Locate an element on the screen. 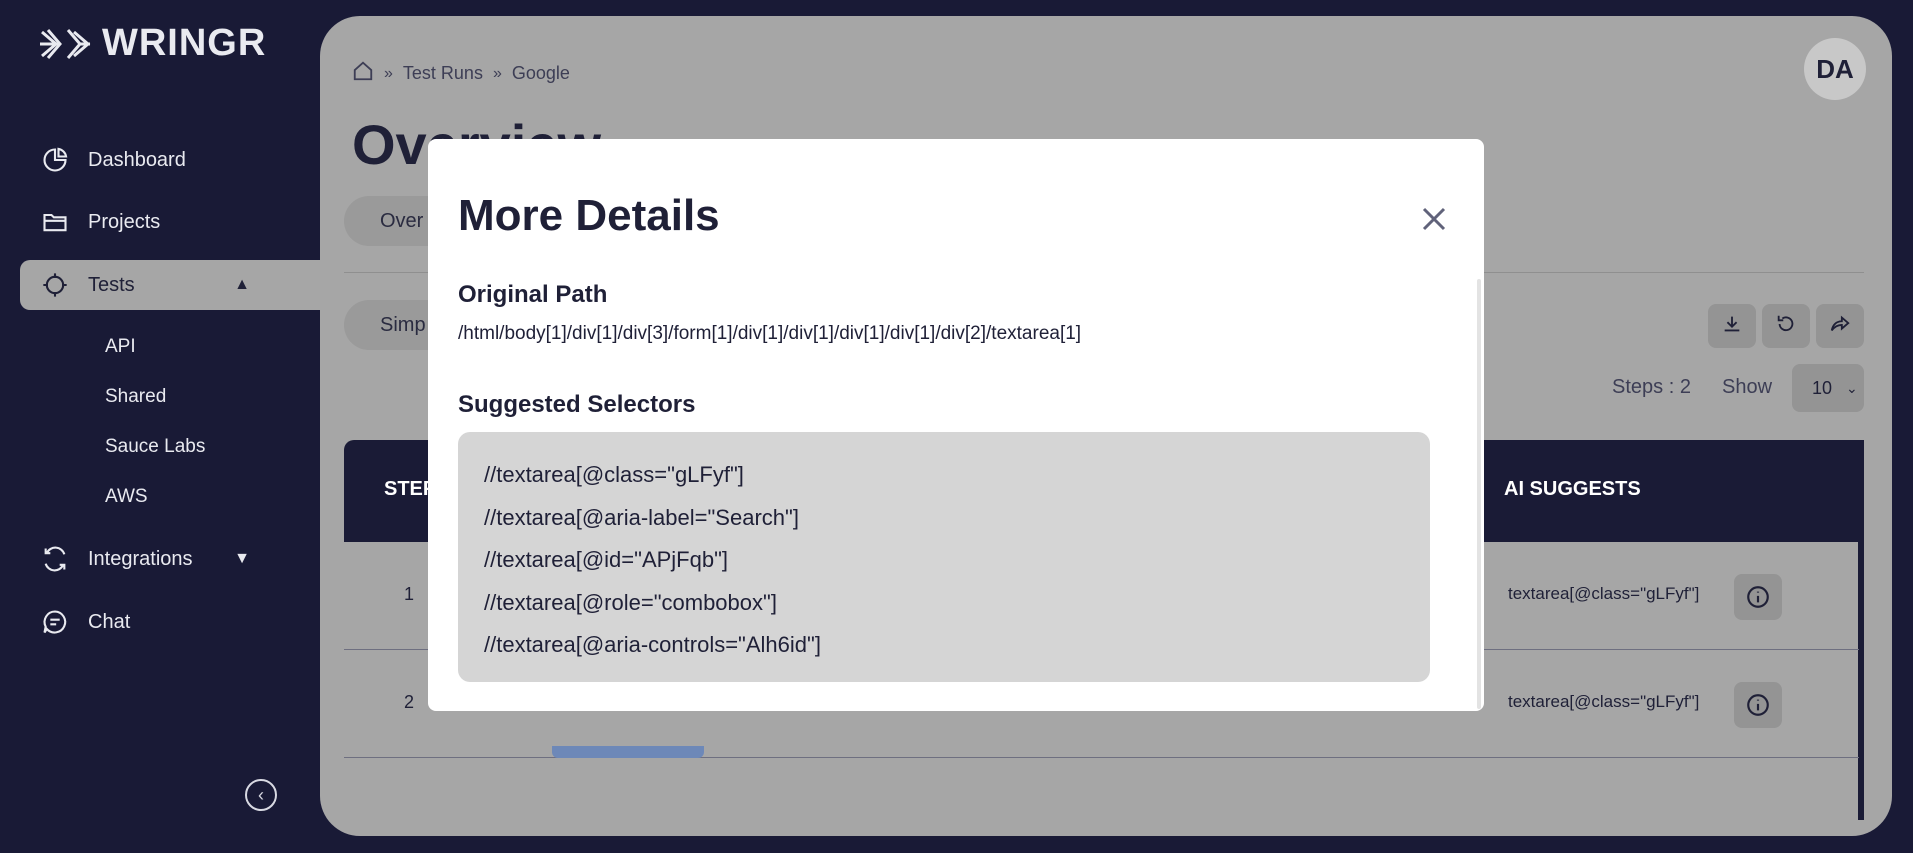 This screenshot has width=1913, height=853. steps-count: Steps : 2 is located at coordinates (1651, 387).